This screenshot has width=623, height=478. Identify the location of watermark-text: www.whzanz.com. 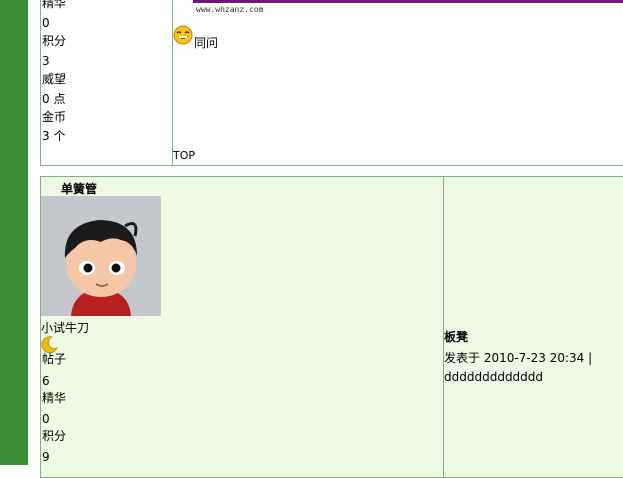
(230, 9).